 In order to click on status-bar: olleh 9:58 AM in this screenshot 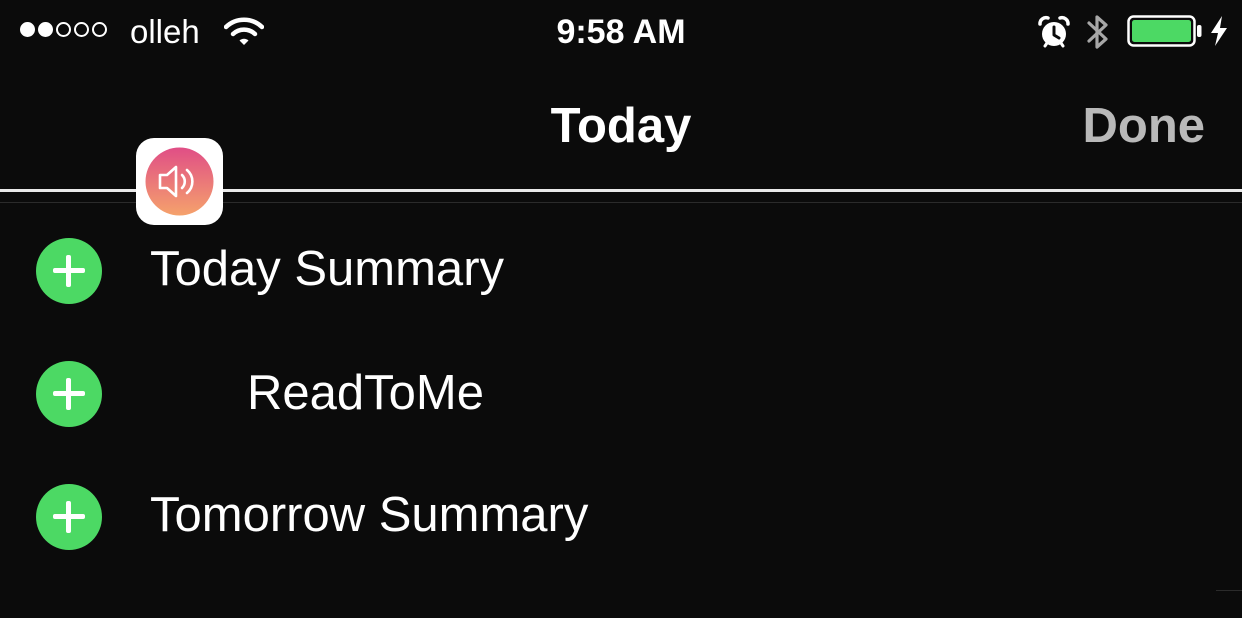, I will do `click(621, 32)`.